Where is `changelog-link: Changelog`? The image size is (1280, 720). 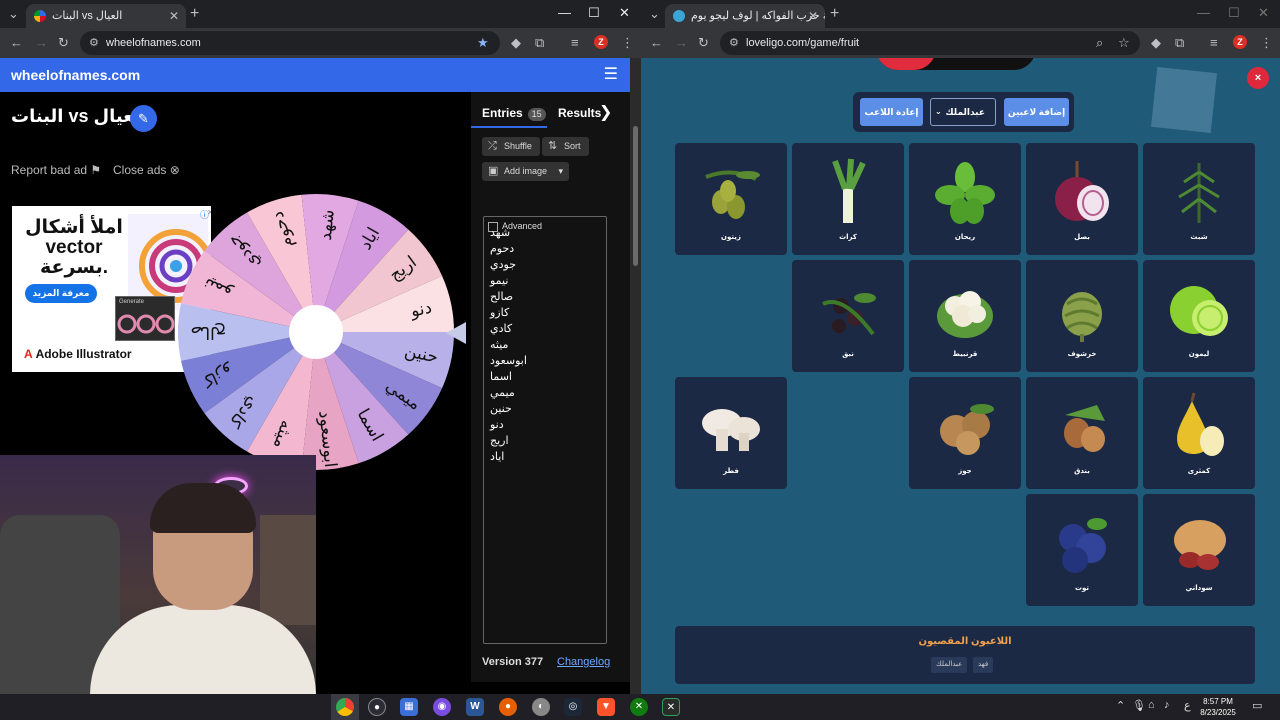
changelog-link: Changelog is located at coordinates (583, 662).